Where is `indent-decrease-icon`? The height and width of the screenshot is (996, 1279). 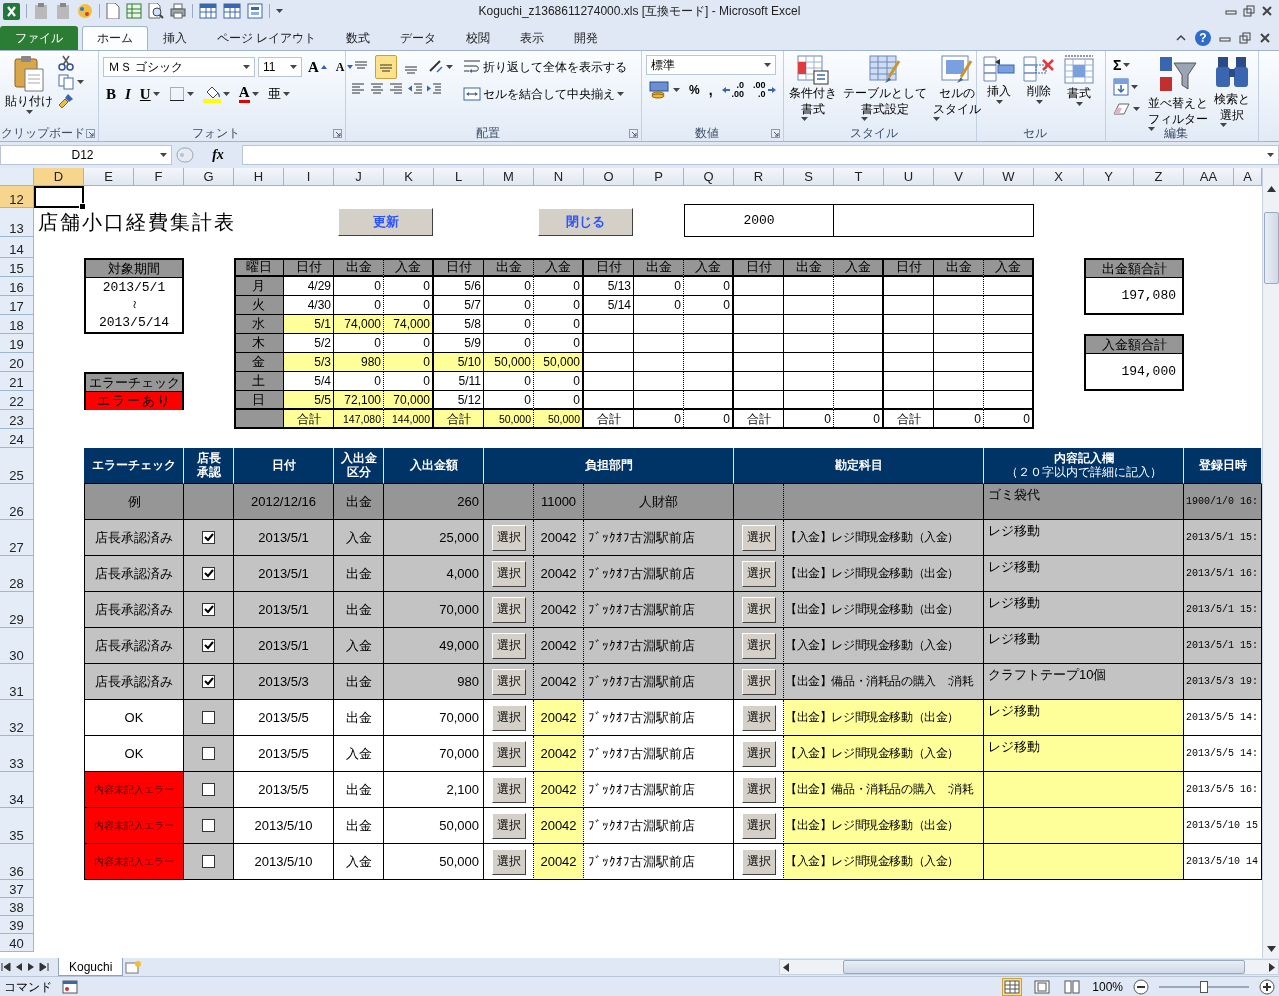 indent-decrease-icon is located at coordinates (415, 89).